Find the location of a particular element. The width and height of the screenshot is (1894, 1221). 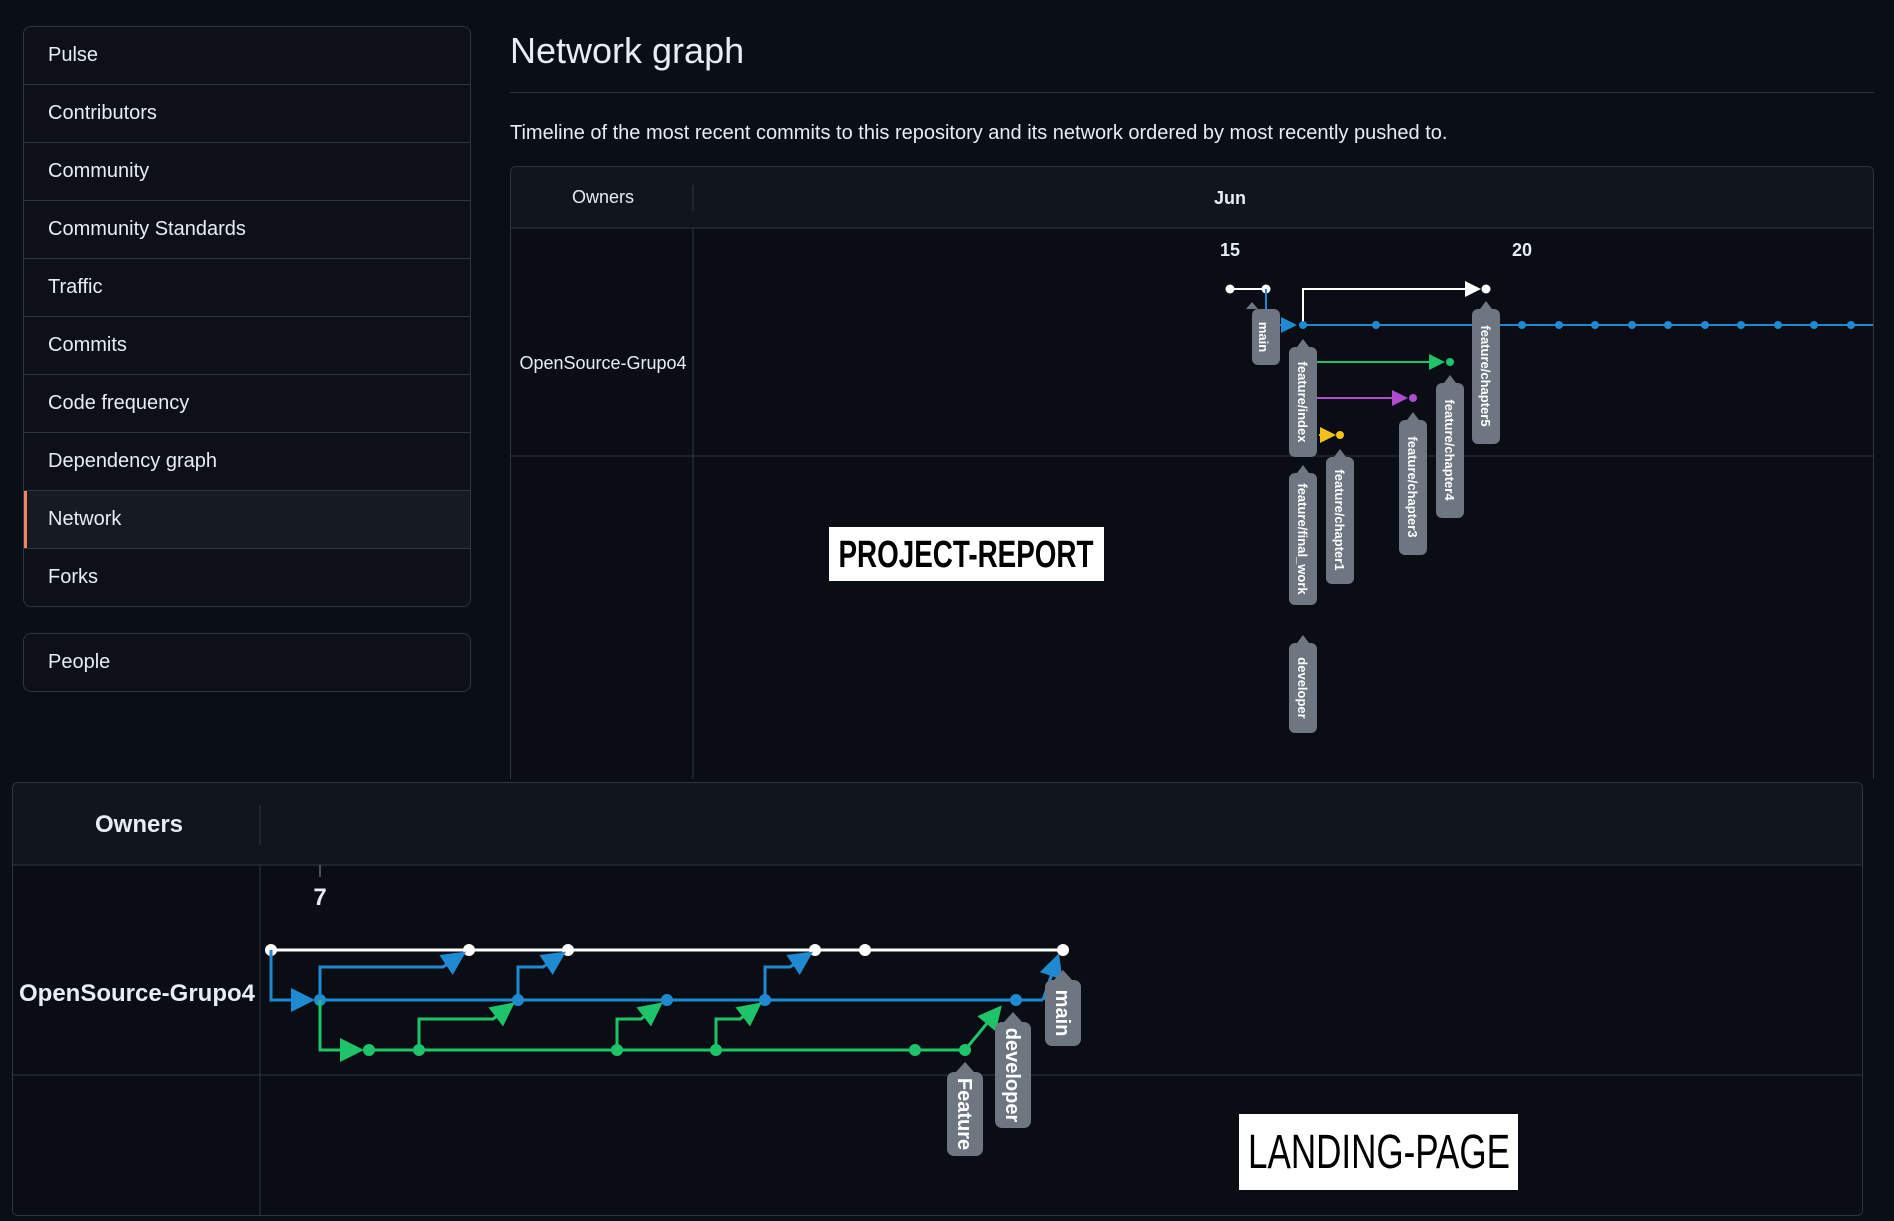

branch-tag-feature-chapter4: feature/chapter4 is located at coordinates (1450, 446).